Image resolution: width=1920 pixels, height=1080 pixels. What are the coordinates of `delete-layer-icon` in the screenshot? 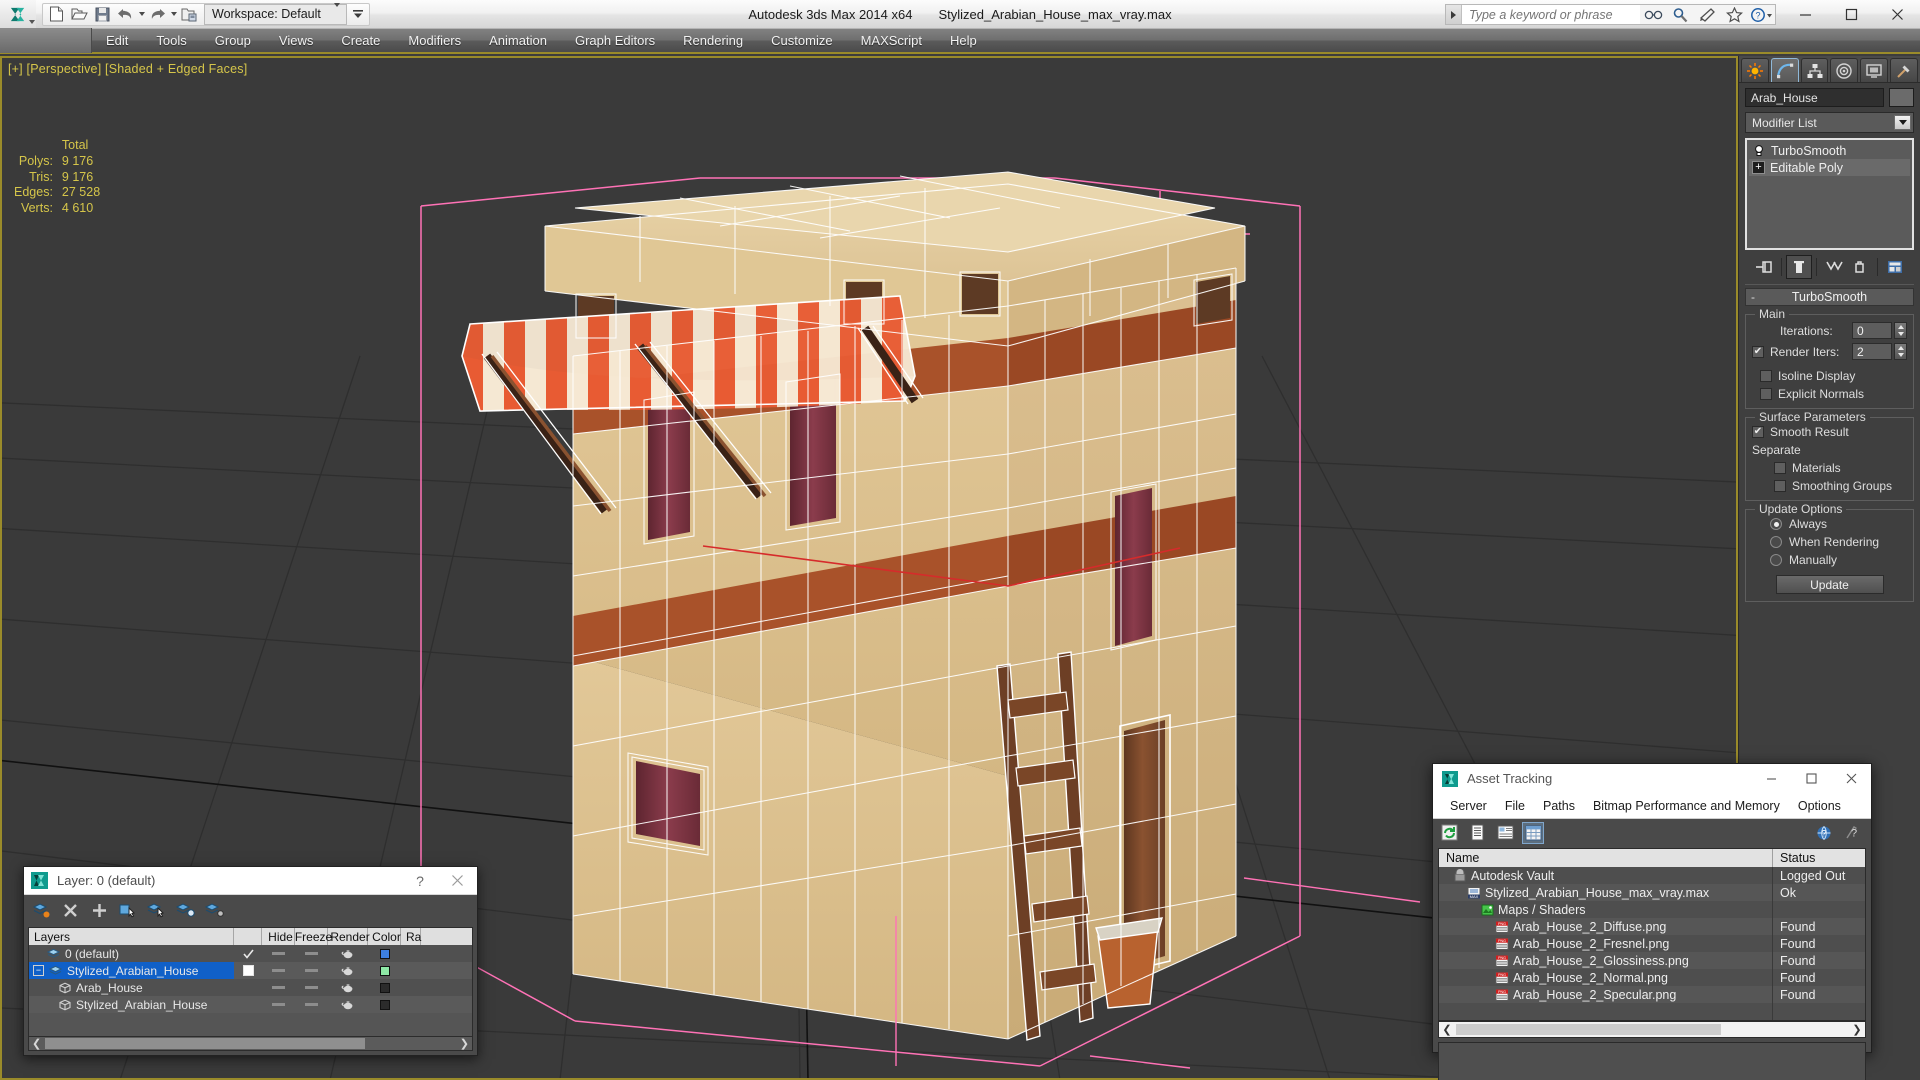 It's located at (70, 910).